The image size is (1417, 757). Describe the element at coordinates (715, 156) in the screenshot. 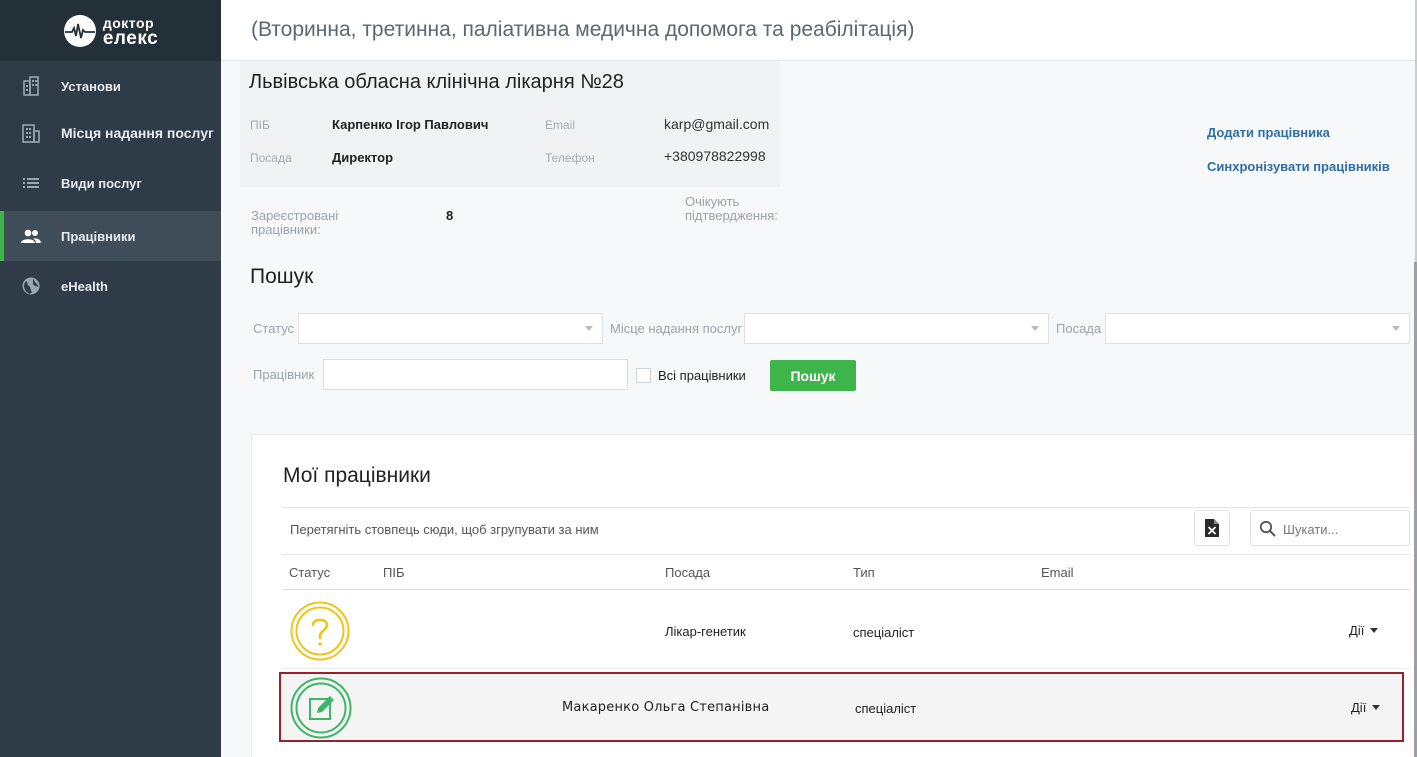

I see `phone-value: +380978822998` at that location.